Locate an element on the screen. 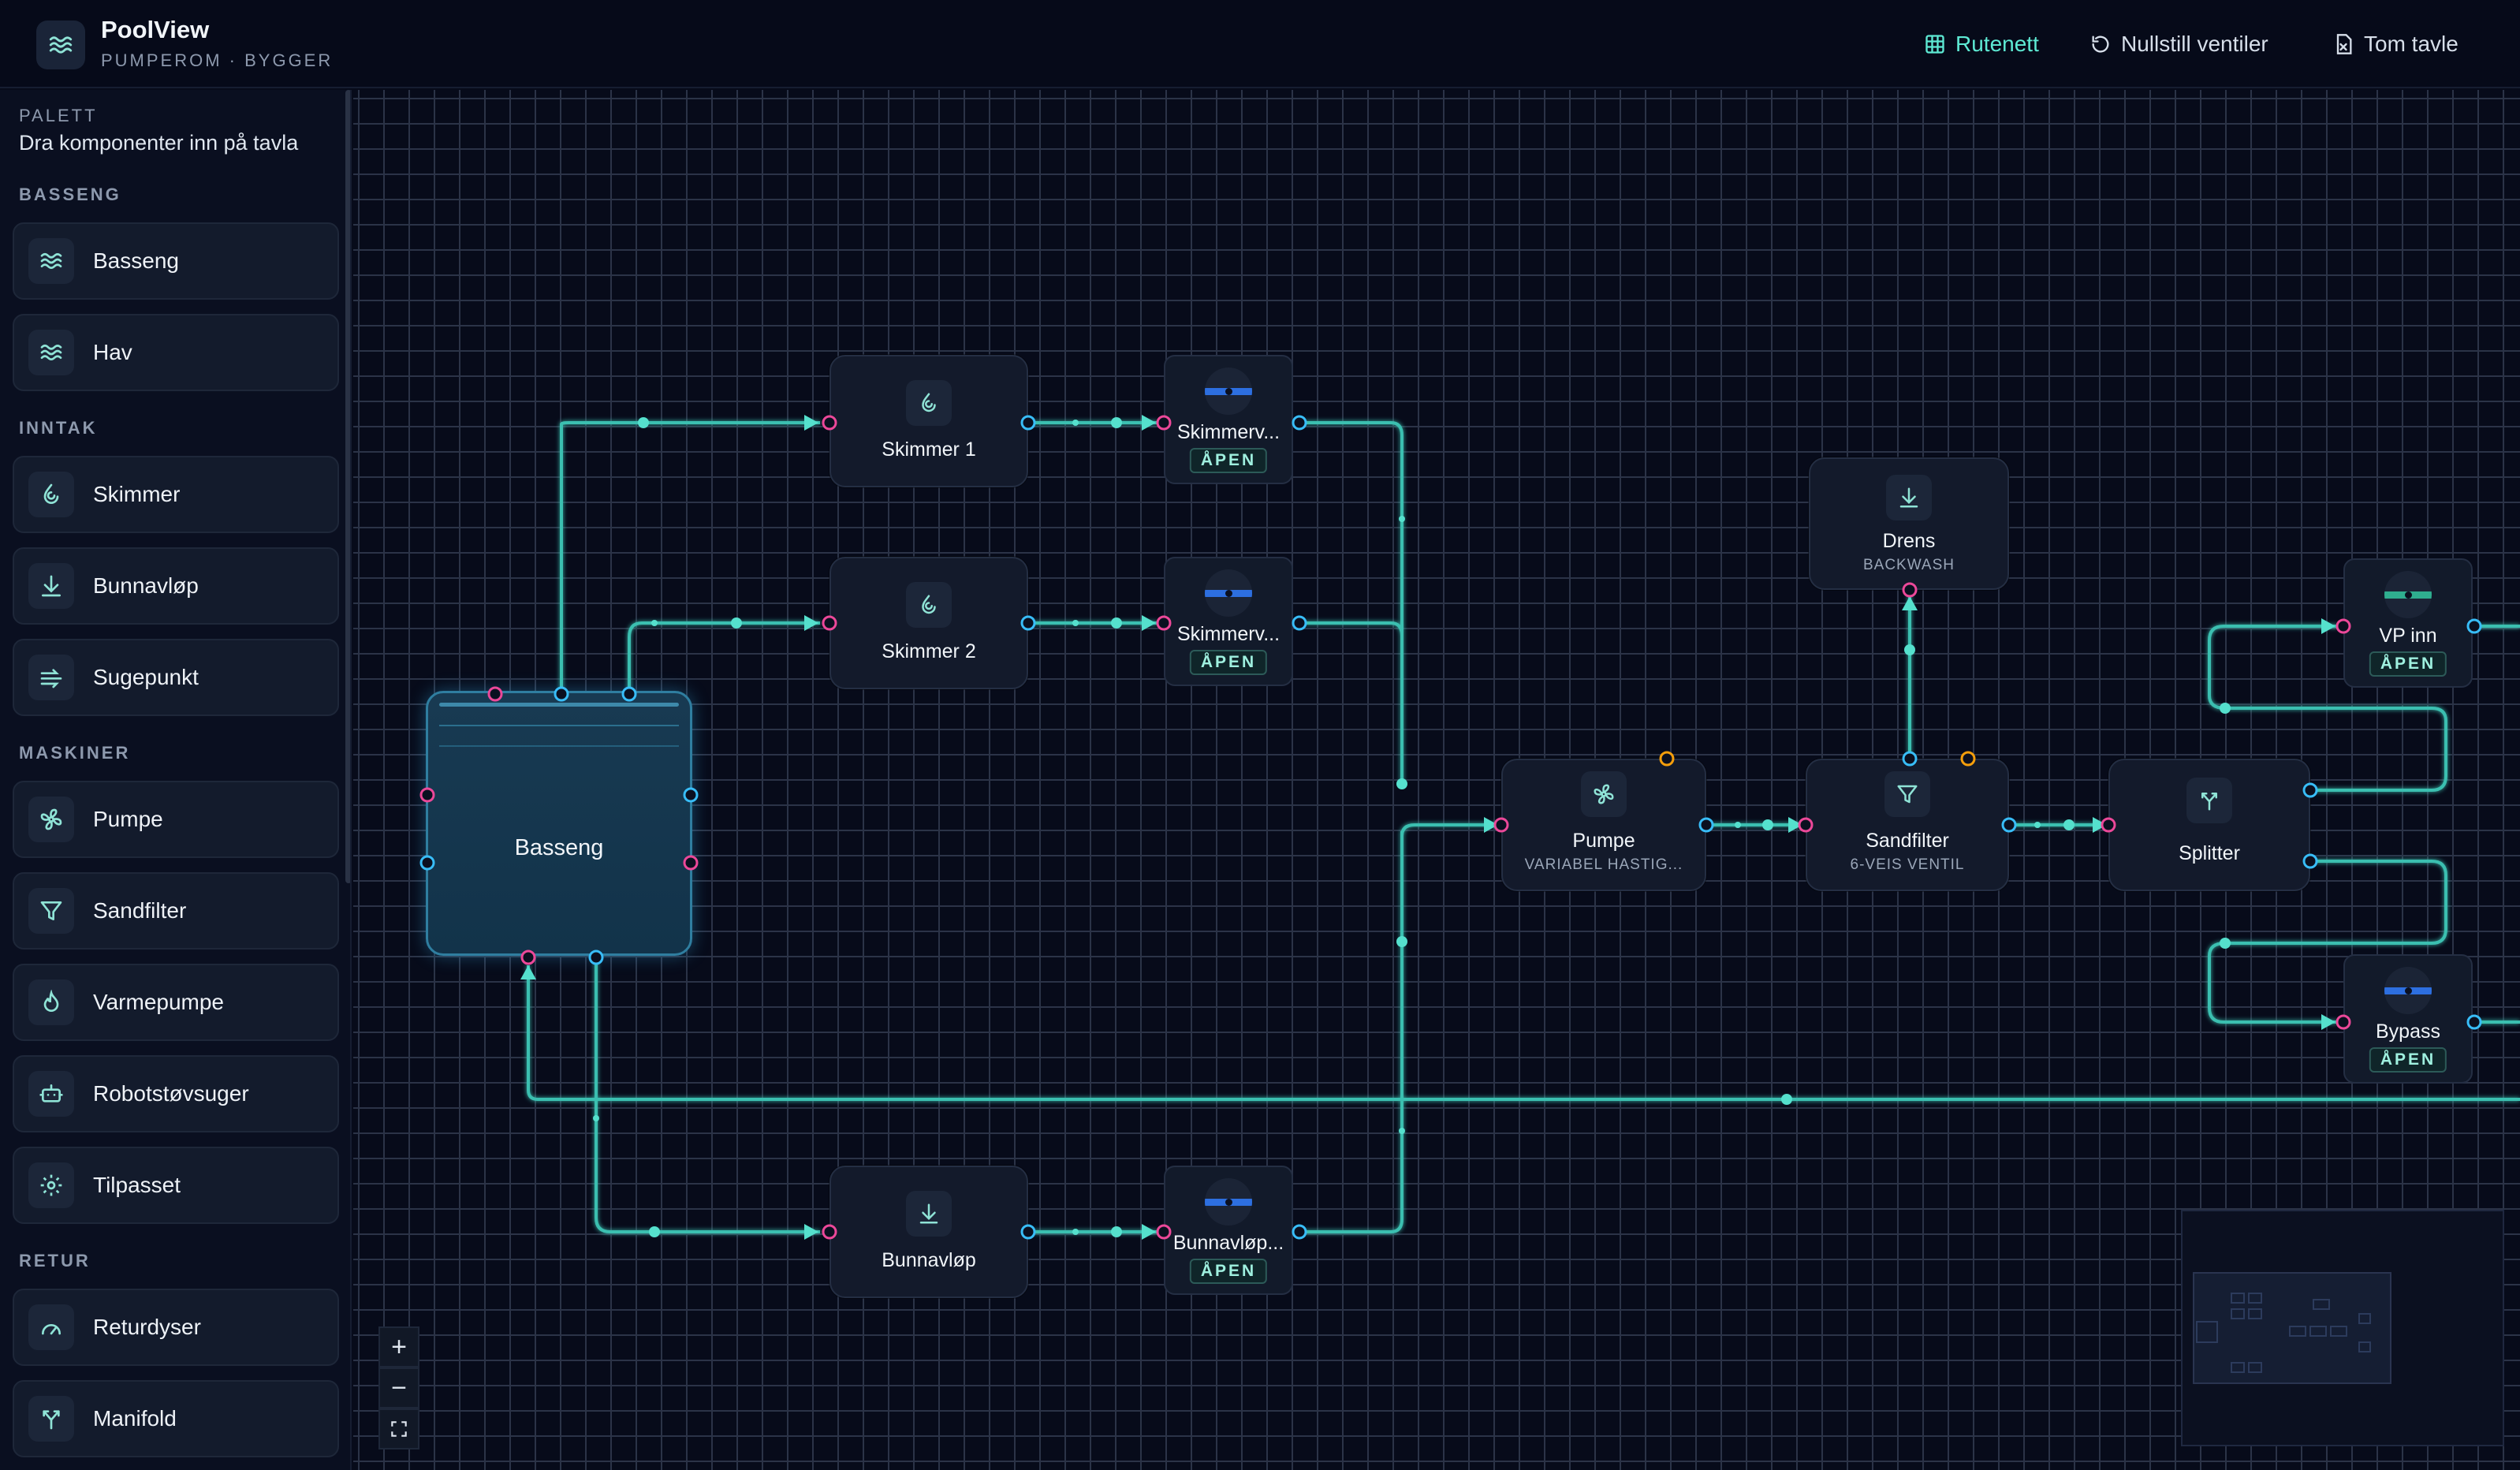 The height and width of the screenshot is (1470, 2520). basin-title: Basseng is located at coordinates (559, 848).